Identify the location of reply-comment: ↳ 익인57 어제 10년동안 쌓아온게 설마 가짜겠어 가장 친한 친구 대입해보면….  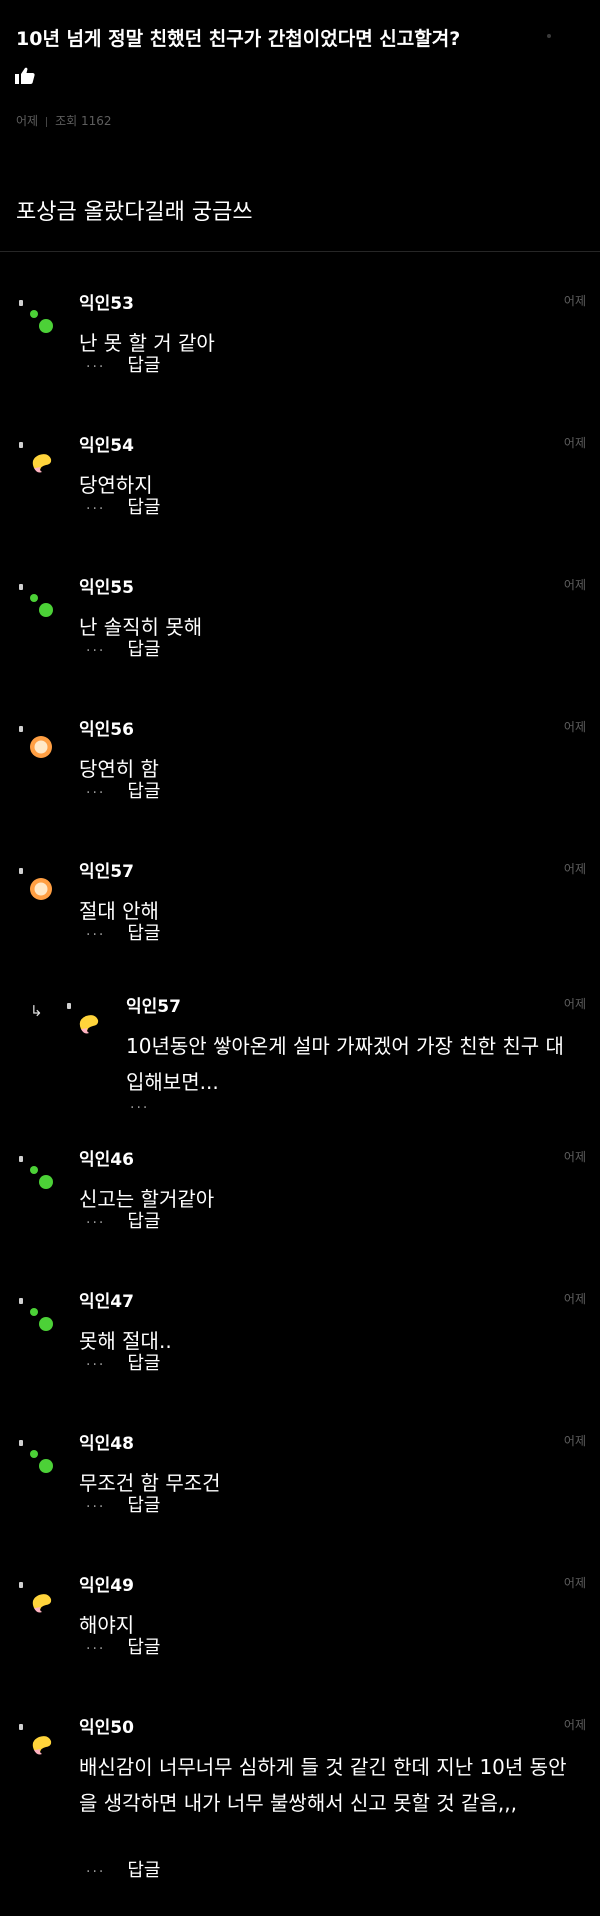
(300, 1064).